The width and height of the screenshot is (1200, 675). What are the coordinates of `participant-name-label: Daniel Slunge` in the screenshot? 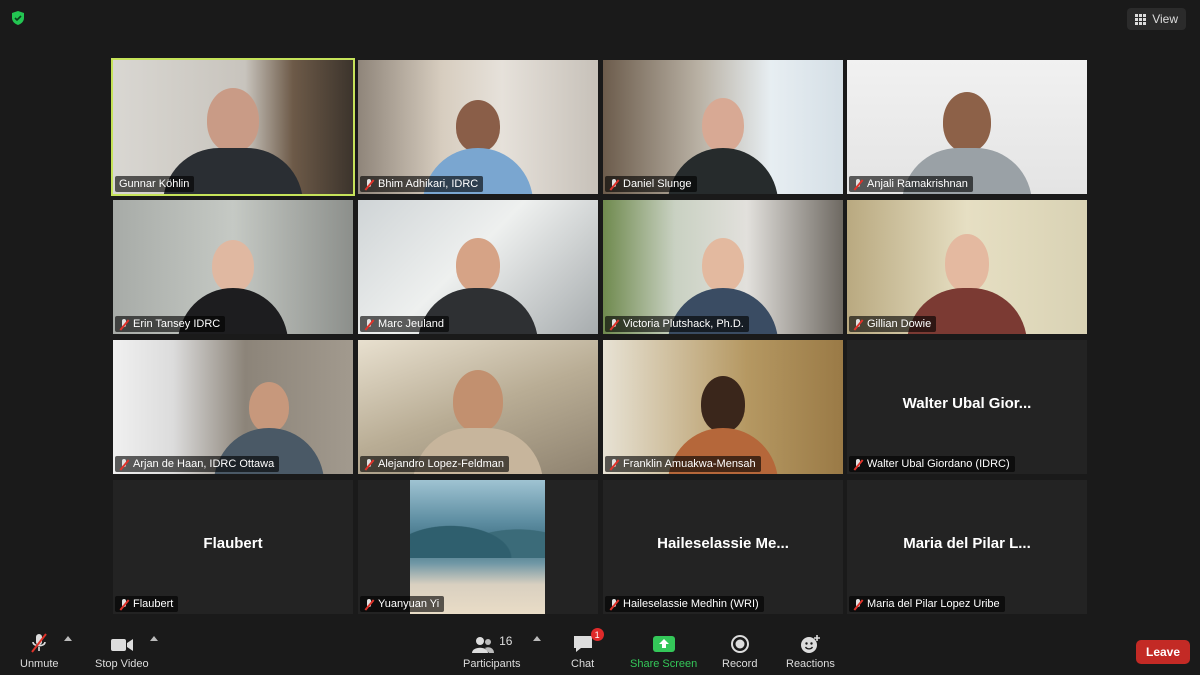 It's located at (651, 184).